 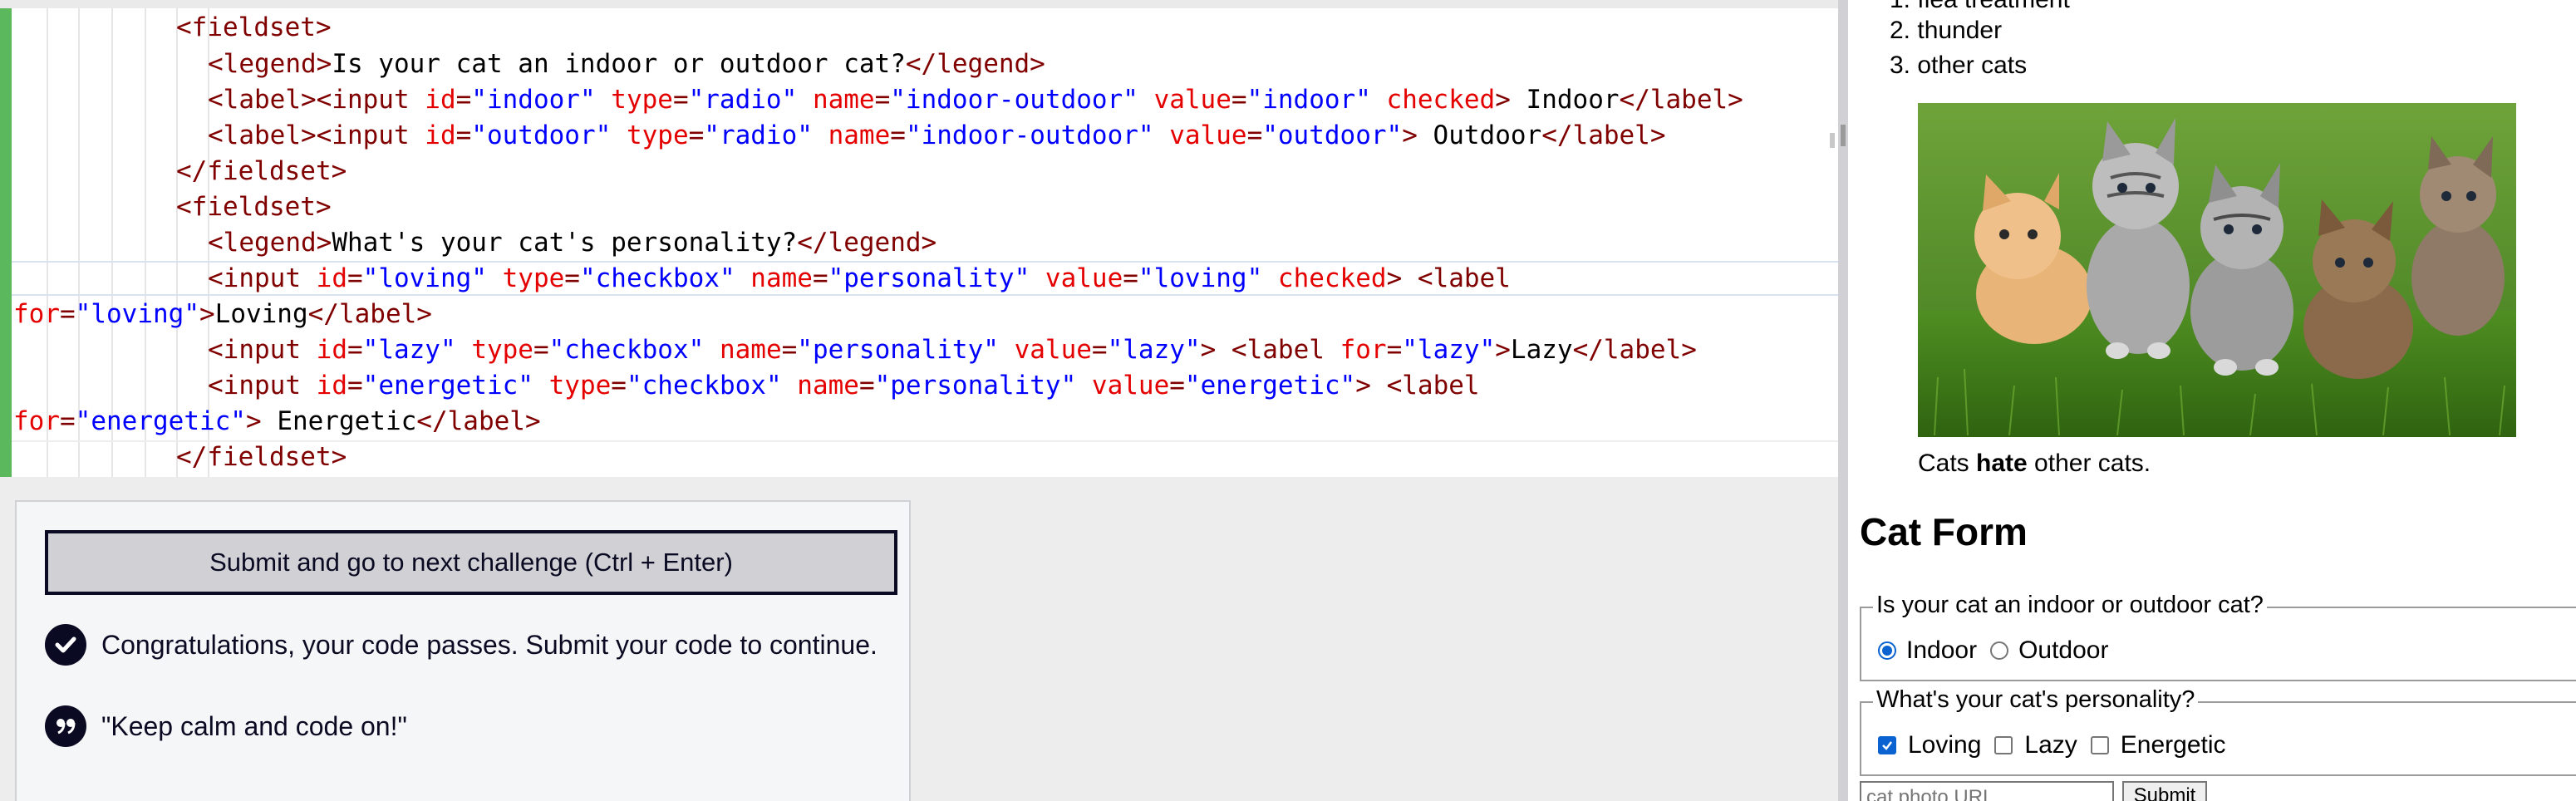 What do you see at coordinates (65, 645) in the screenshot?
I see `checkmark-icon` at bounding box center [65, 645].